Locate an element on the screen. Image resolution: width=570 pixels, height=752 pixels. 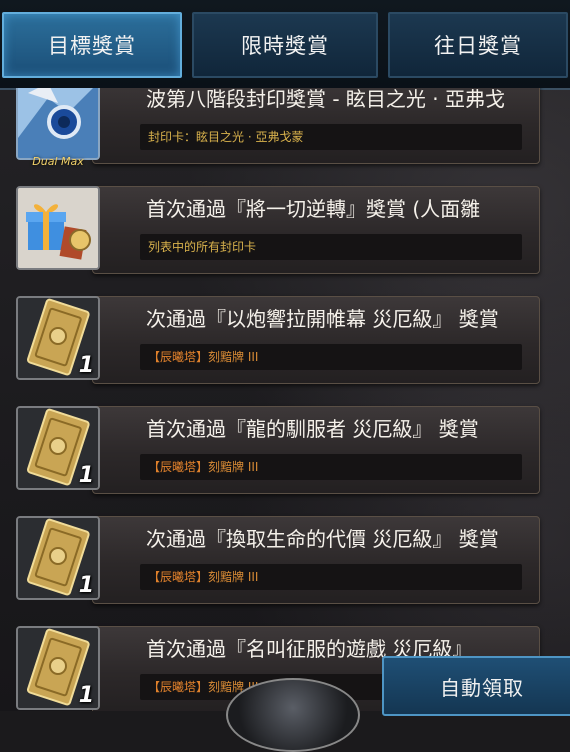
reward-title: 首次通過『龍的馴服者 災厄級』 獎賞 is located at coordinates (312, 429).